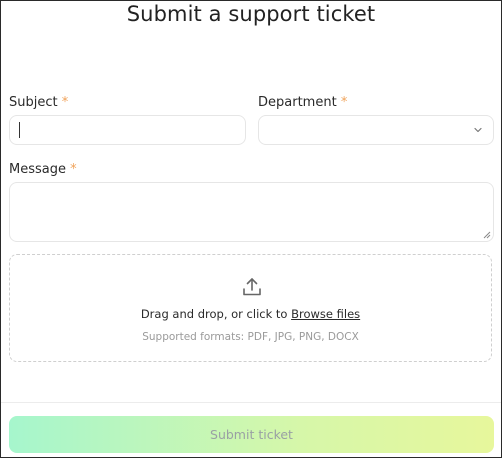 This screenshot has width=502, height=458. I want to click on subject-label-text: Subject, so click(33, 102).